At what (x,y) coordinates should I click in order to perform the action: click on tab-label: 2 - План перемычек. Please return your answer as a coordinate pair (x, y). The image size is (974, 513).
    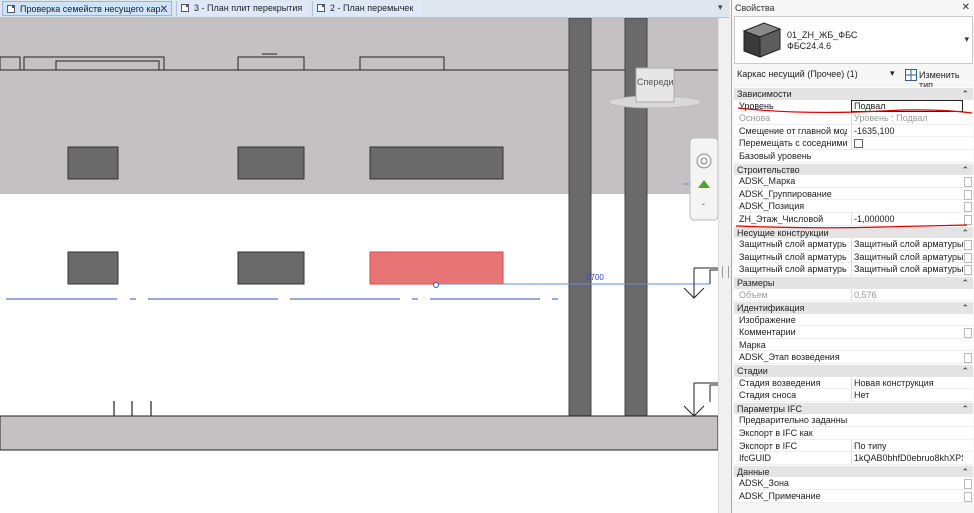
    Looking at the image, I should click on (372, 8).